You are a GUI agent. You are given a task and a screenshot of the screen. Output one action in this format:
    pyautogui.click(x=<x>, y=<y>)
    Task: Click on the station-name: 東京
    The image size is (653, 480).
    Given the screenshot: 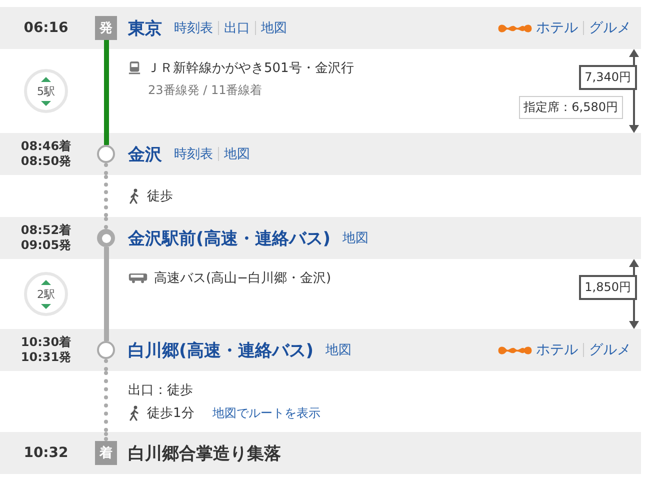 What is the action you would take?
    pyautogui.click(x=145, y=28)
    